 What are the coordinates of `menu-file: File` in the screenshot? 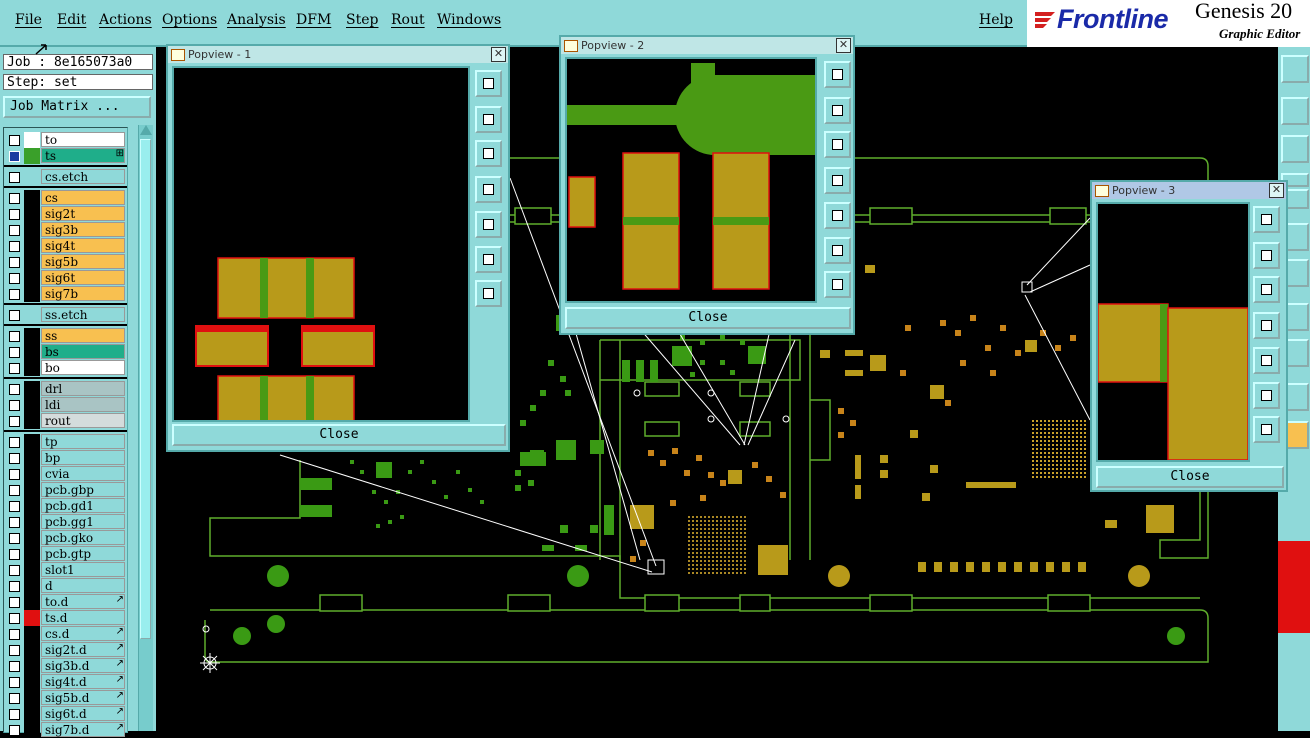 It's located at (28, 20).